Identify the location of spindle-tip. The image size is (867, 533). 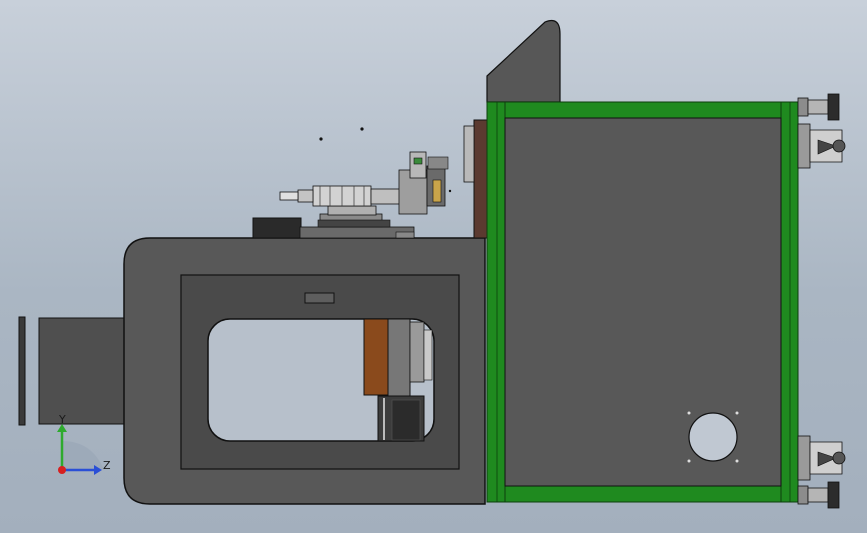
(289, 196).